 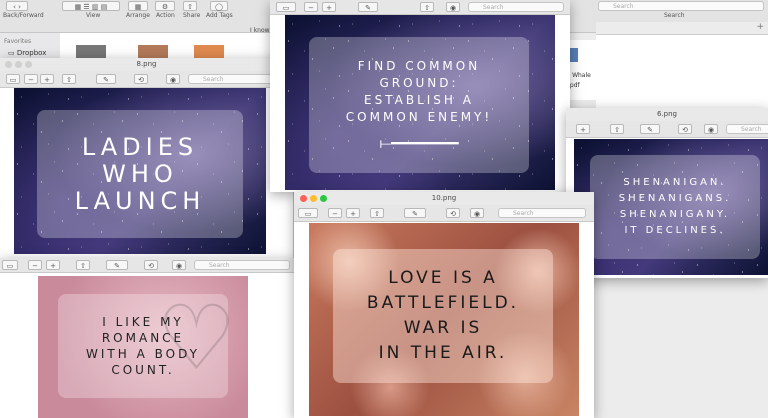 I want to click on view-segmented-control: ▦ ☰ ▥ ▤, so click(x=91, y=6).